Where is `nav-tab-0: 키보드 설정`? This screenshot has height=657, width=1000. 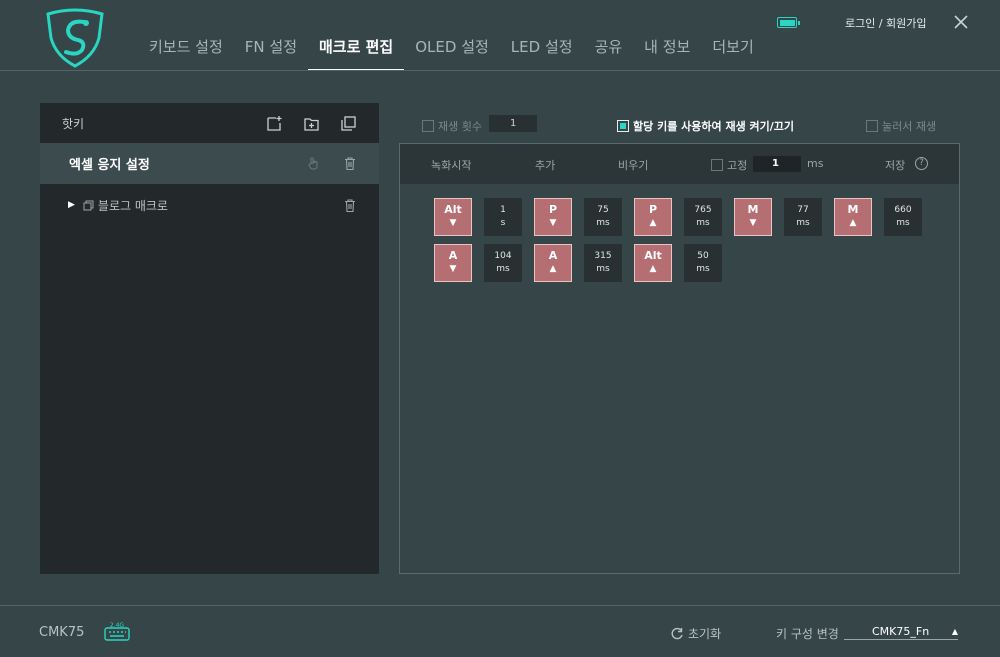
nav-tab-0: 키보드 설정 is located at coordinates (186, 53).